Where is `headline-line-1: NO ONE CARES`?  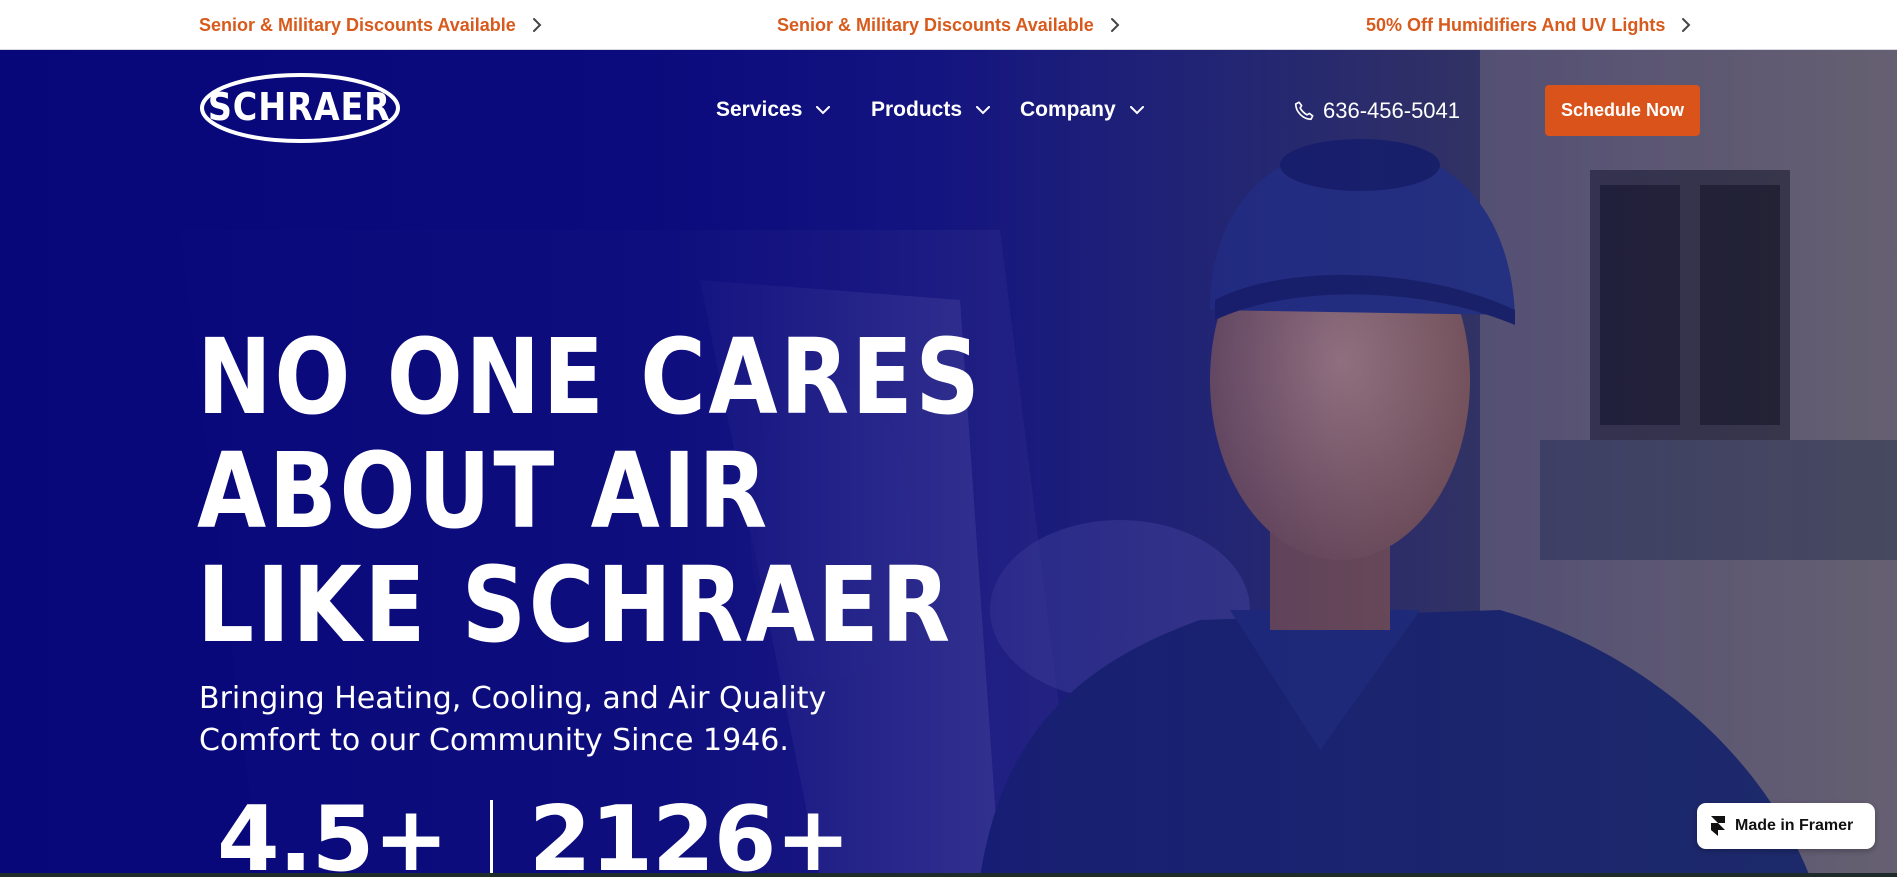 headline-line-1: NO ONE CARES is located at coordinates (590, 377).